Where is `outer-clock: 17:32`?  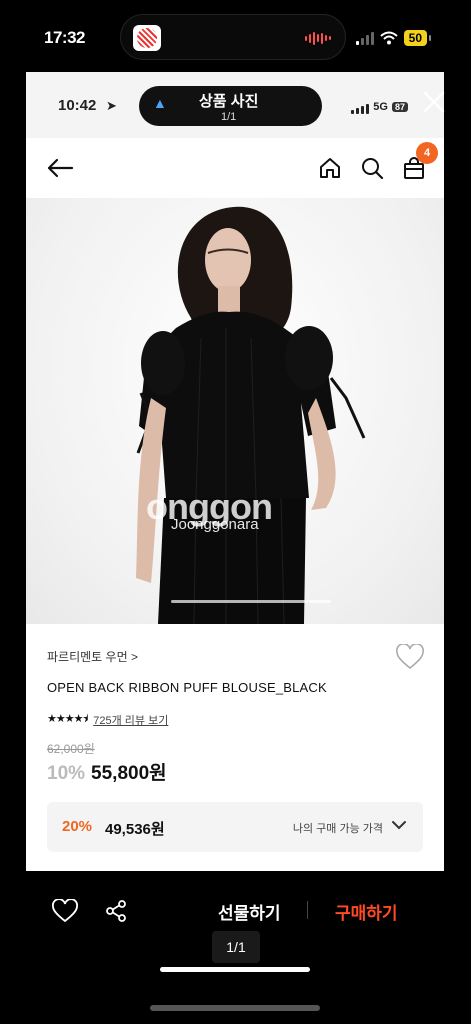 outer-clock: 17:32 is located at coordinates (64, 37).